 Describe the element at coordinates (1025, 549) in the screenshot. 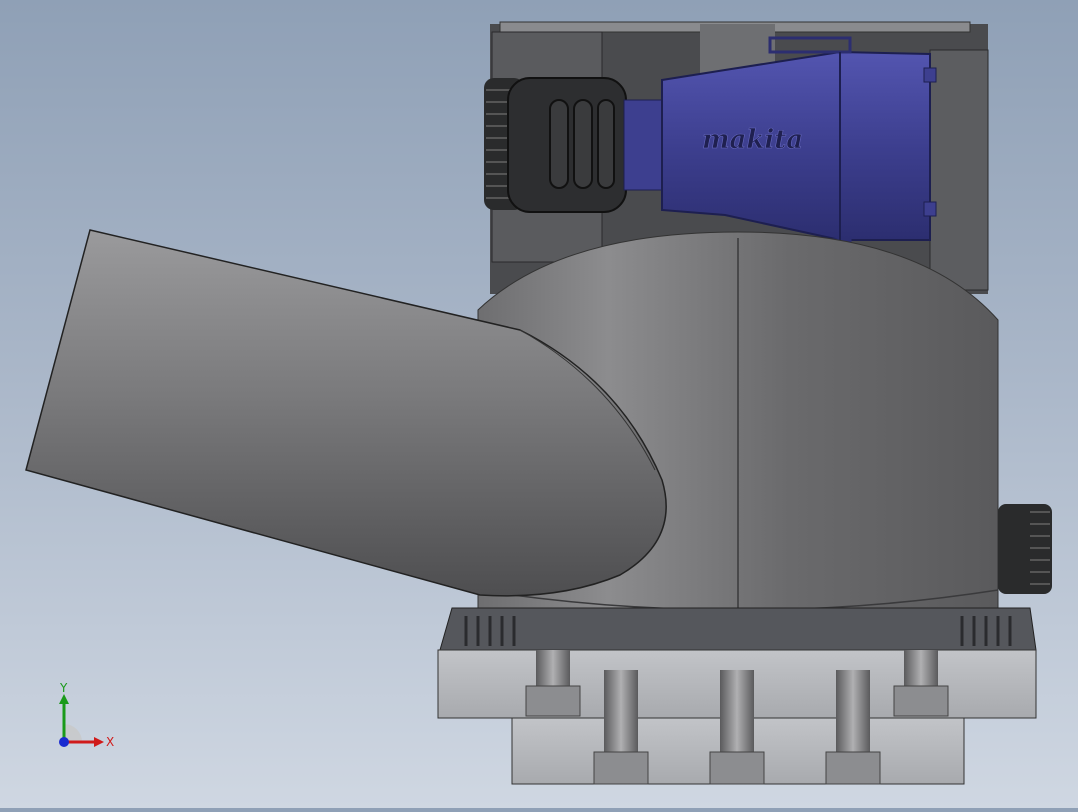

I see `depth-knob-right` at that location.